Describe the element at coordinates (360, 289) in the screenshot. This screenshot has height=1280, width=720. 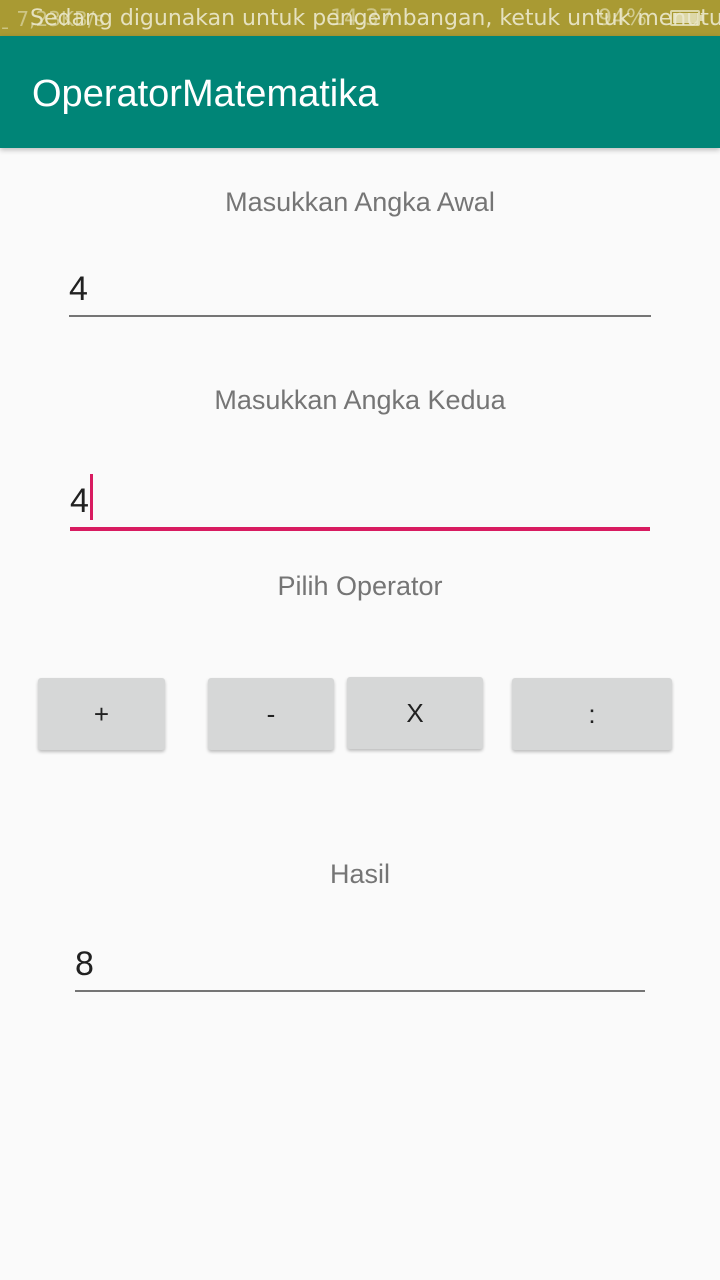
I see `first-number-input: 4` at that location.